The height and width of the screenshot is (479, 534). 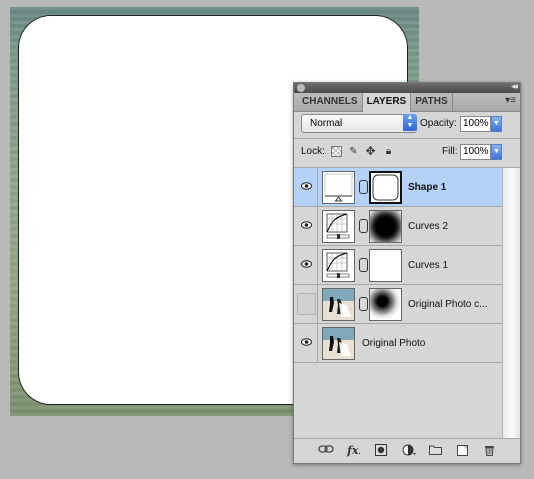 I want to click on panel-menu-icon: ▾≡, so click(x=510, y=100).